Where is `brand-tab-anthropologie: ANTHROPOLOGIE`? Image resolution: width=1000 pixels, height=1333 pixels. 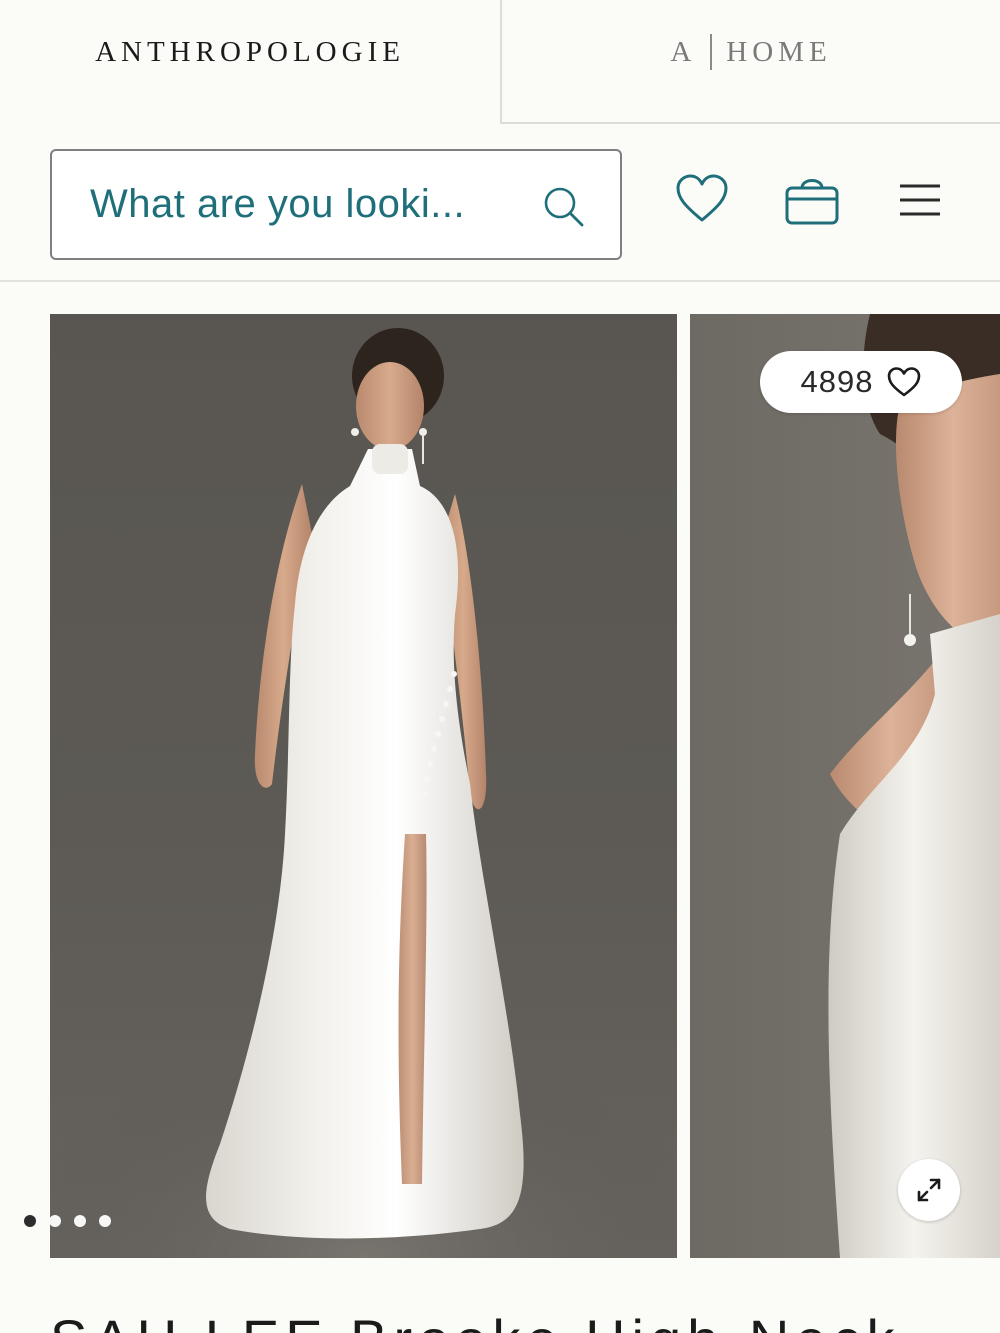 brand-tab-anthropologie: ANTHROPOLOGIE is located at coordinates (250, 62).